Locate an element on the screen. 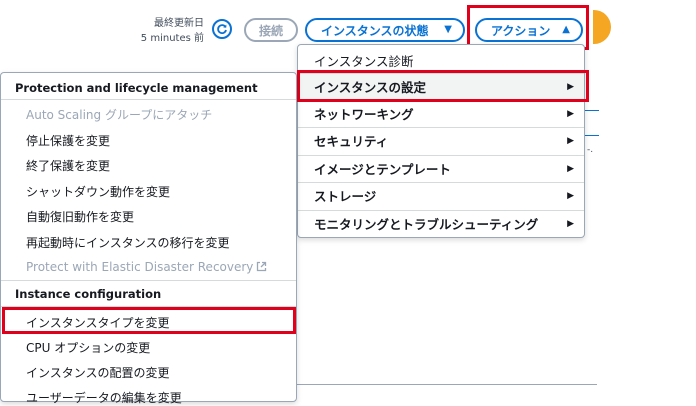  refresh-icon is located at coordinates (222, 29).